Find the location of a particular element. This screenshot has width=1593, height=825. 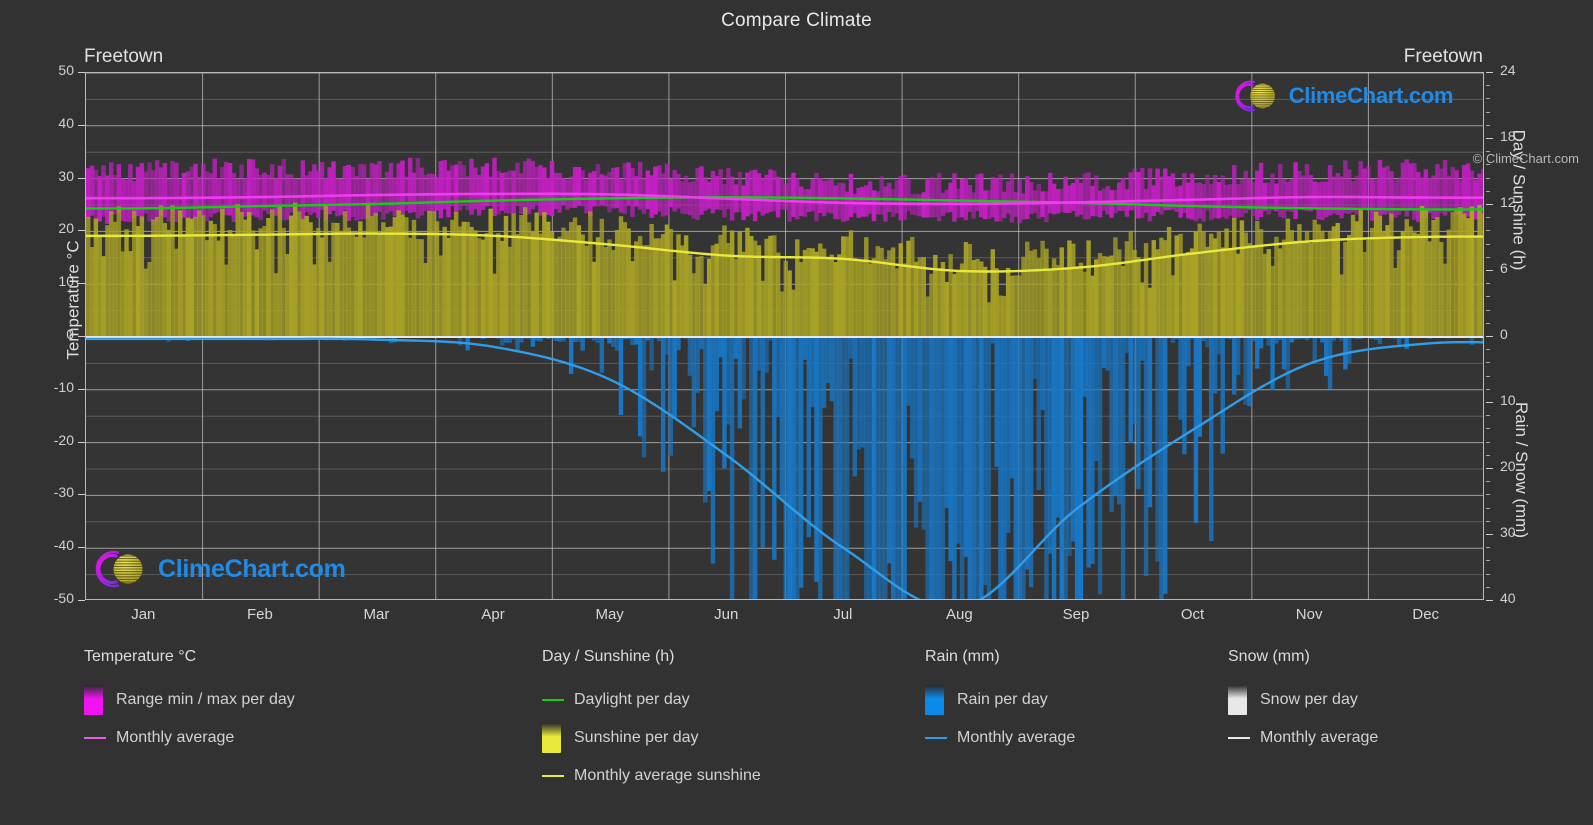

page-title: Compare Climate is located at coordinates (796, 20).